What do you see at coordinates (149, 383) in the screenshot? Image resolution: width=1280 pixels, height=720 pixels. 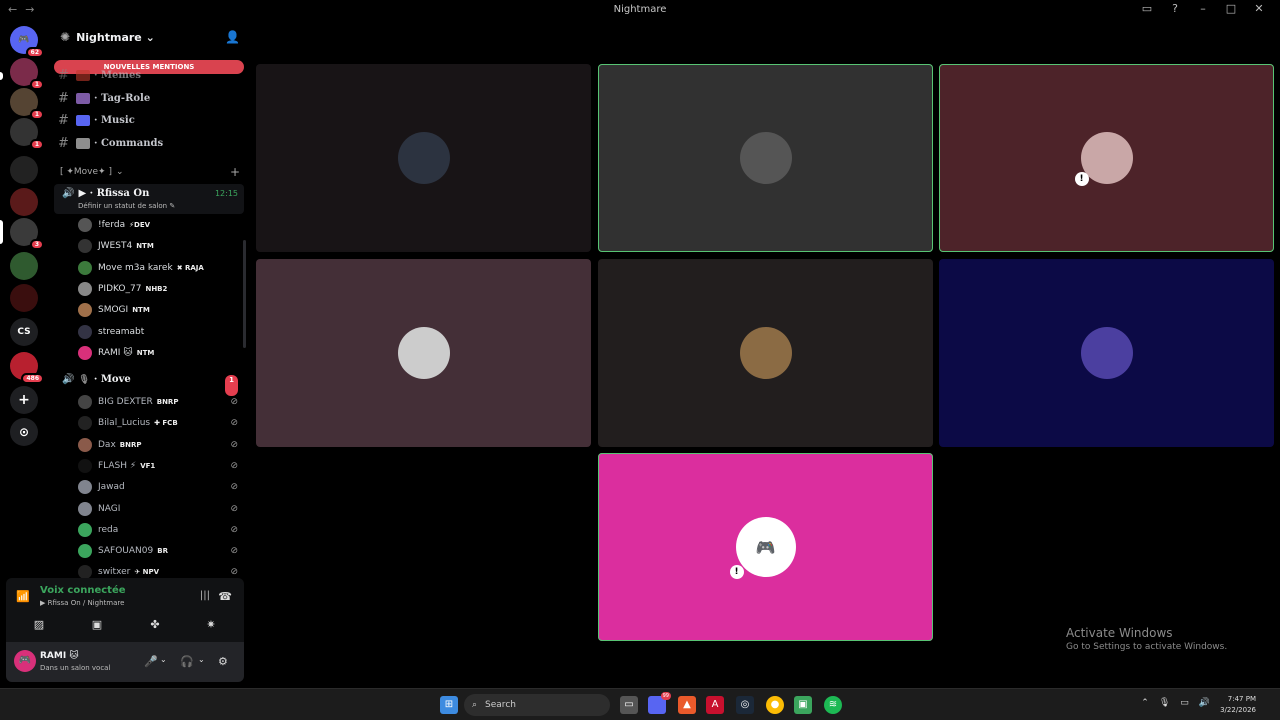 I see `voice-channel-move: 🔊 🎙 · Move 1` at bounding box center [149, 383].